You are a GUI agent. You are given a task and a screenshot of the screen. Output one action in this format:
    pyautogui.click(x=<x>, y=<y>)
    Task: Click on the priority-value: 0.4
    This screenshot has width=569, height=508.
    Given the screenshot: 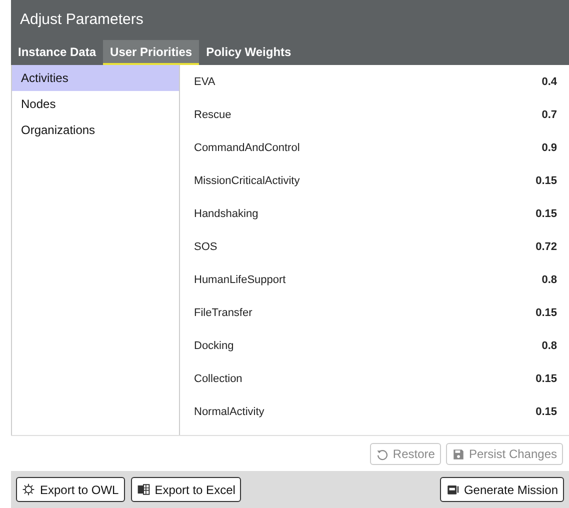 What is the action you would take?
    pyautogui.click(x=549, y=82)
    